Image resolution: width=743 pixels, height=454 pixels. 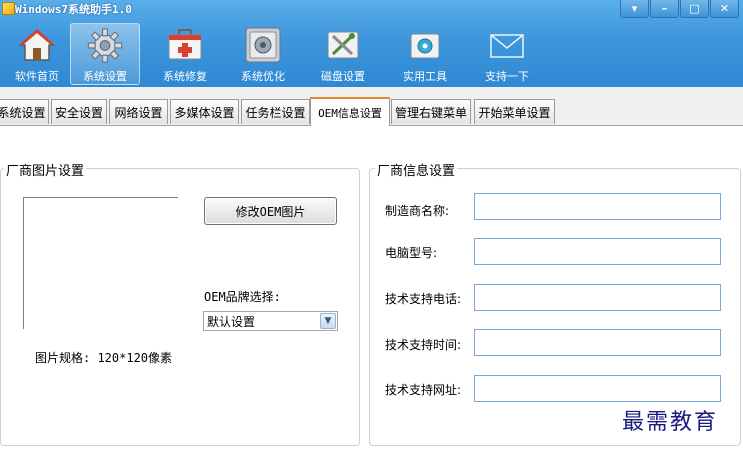 I want to click on tab-oem-info-label: OEM信息设置, so click(x=350, y=113).